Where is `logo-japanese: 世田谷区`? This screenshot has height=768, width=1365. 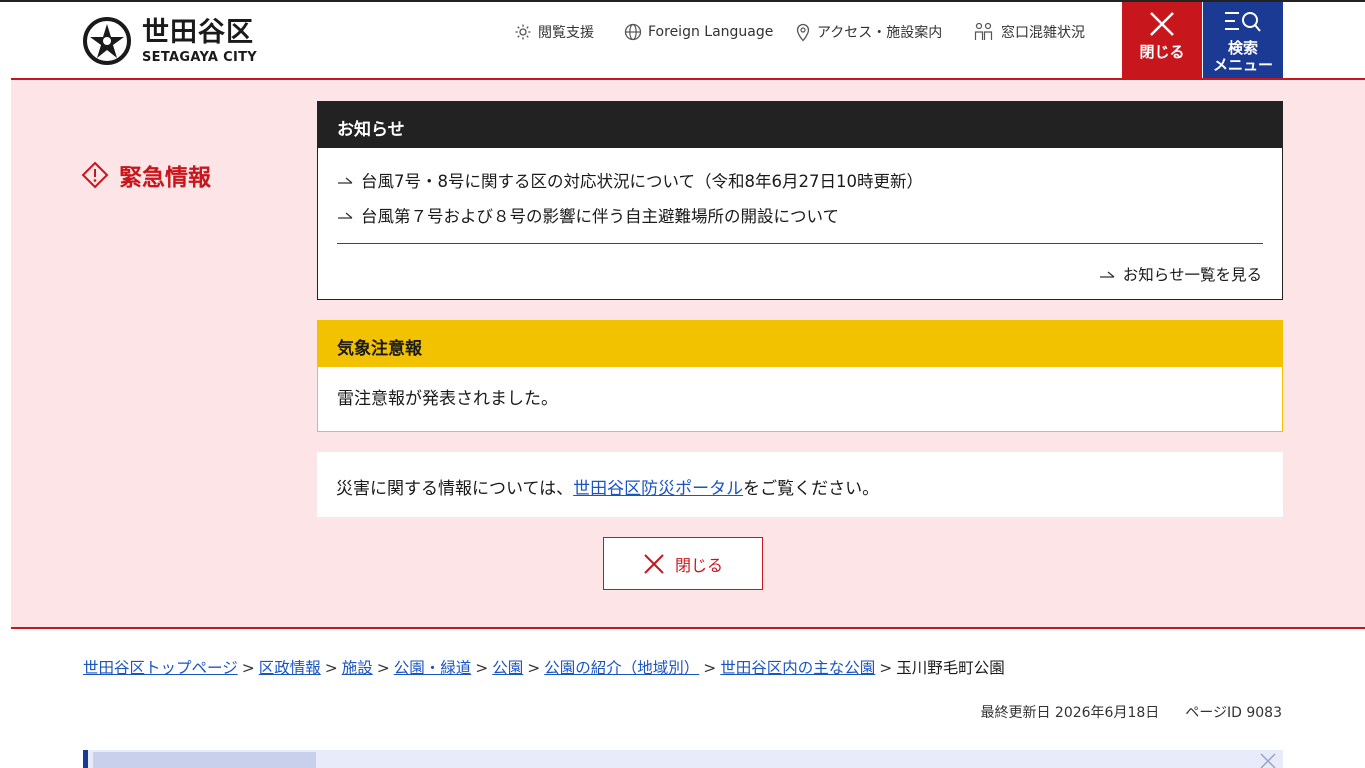 logo-japanese: 世田谷区 is located at coordinates (198, 32).